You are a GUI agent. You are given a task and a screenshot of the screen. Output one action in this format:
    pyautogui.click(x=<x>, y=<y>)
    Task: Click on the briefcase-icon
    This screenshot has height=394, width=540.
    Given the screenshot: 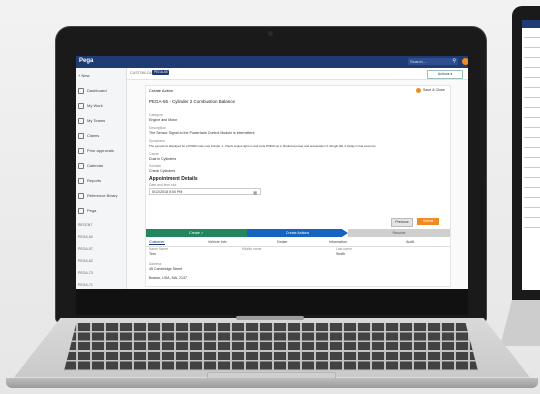 What is the action you would take?
    pyautogui.click(x=81, y=106)
    